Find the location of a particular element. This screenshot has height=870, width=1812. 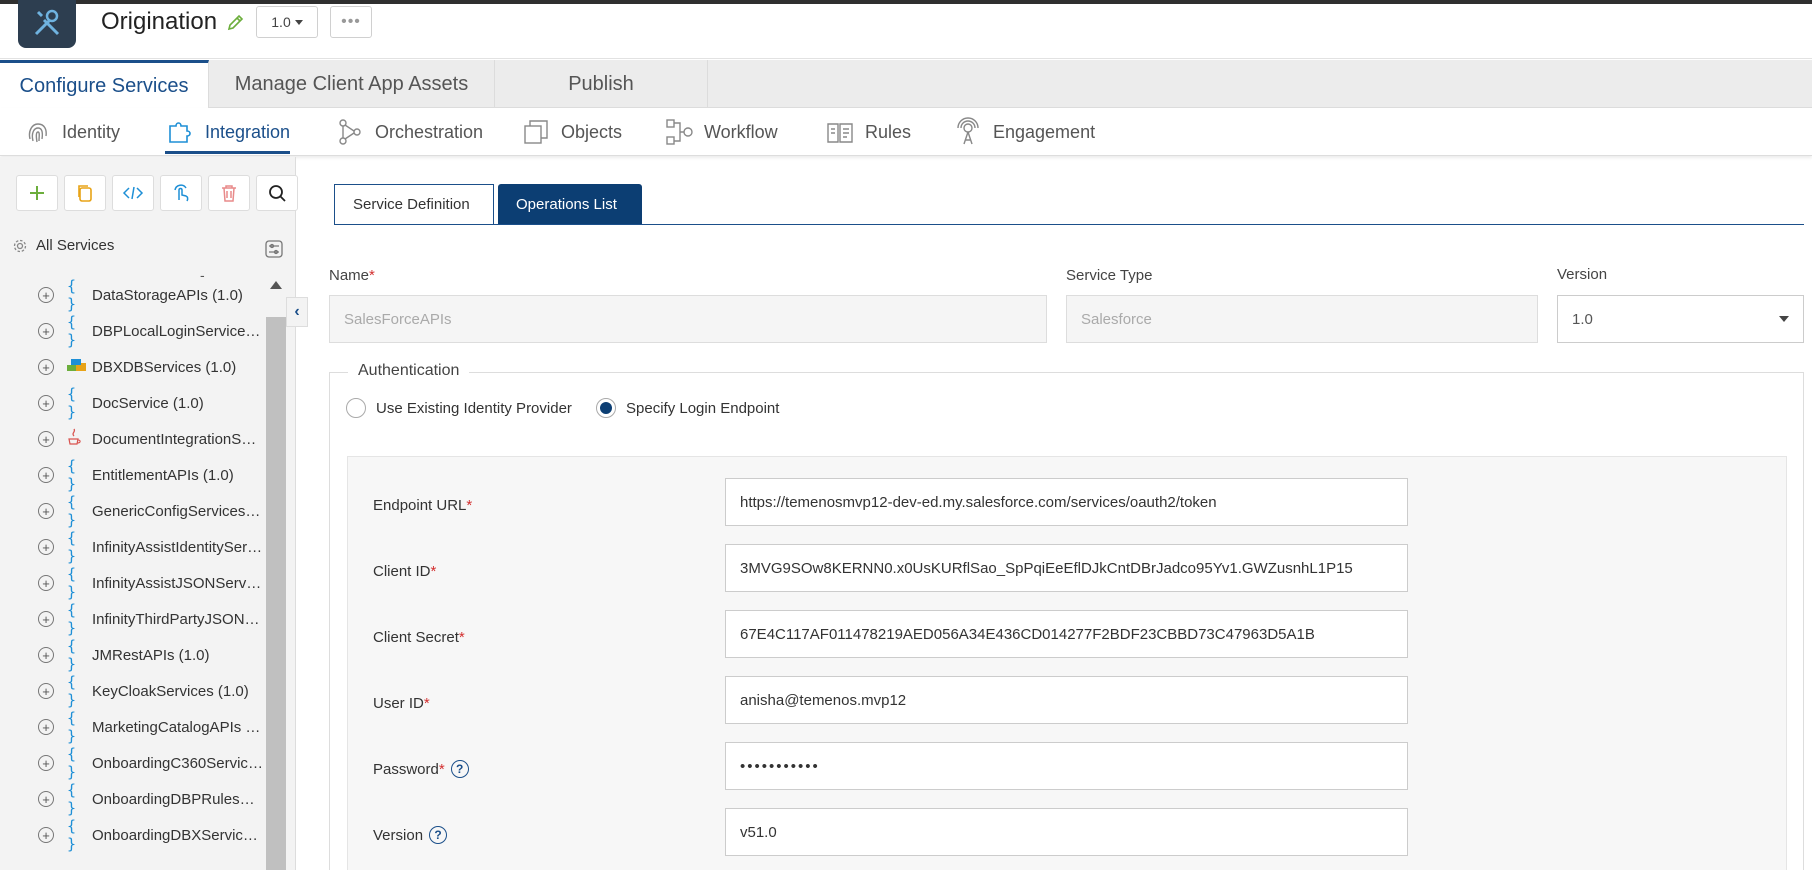

tab-manage-client-app-assets: Manage Client App Assets is located at coordinates (352, 84).